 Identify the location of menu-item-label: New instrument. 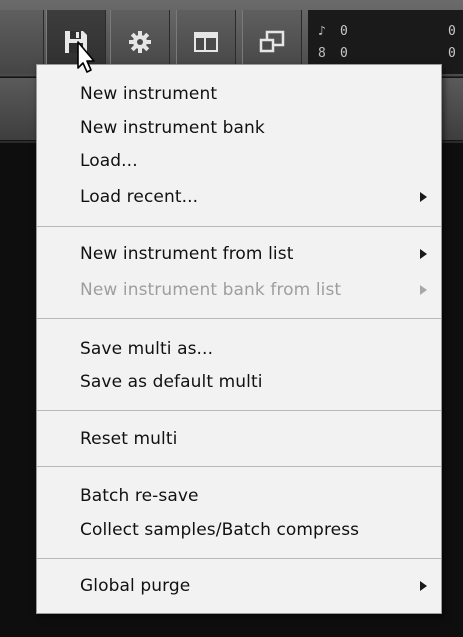
(149, 94).